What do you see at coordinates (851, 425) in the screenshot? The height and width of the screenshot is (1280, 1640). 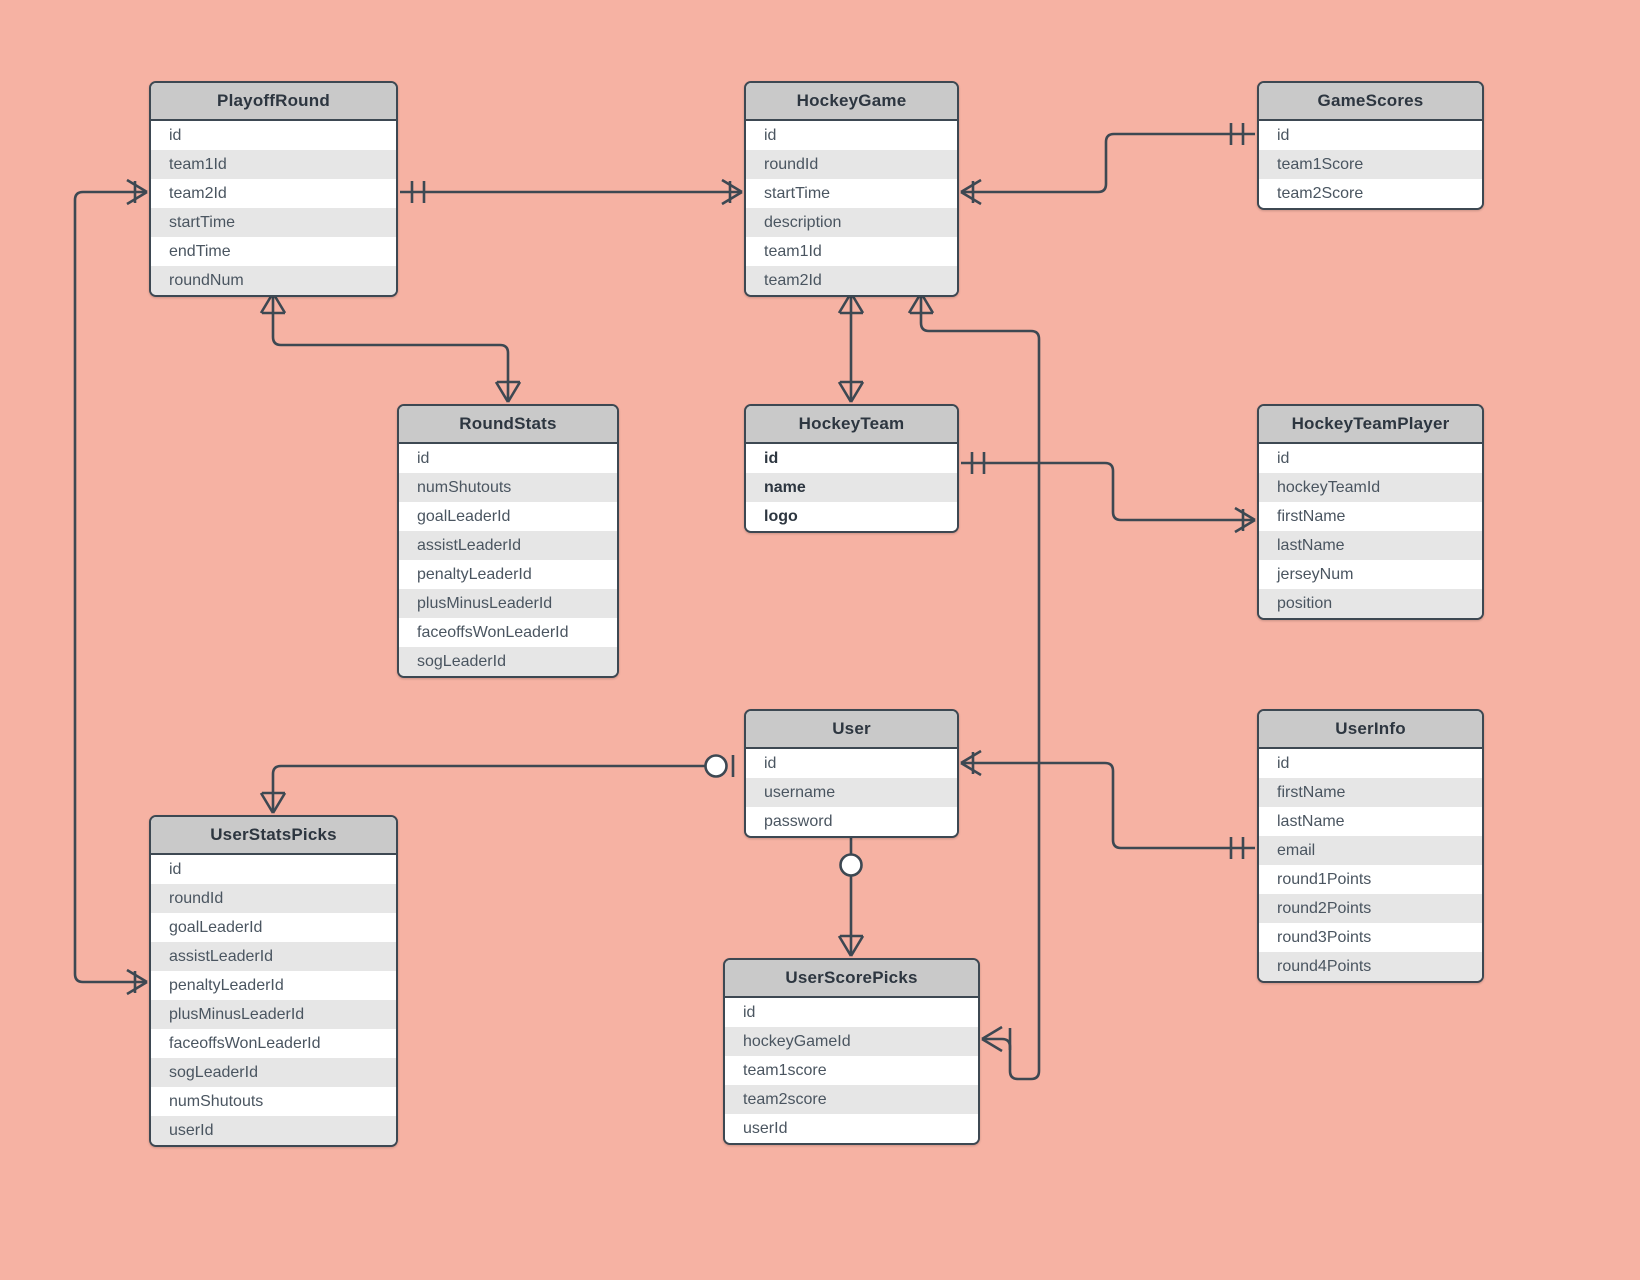 I see `entity-title: HockeyTeam` at bounding box center [851, 425].